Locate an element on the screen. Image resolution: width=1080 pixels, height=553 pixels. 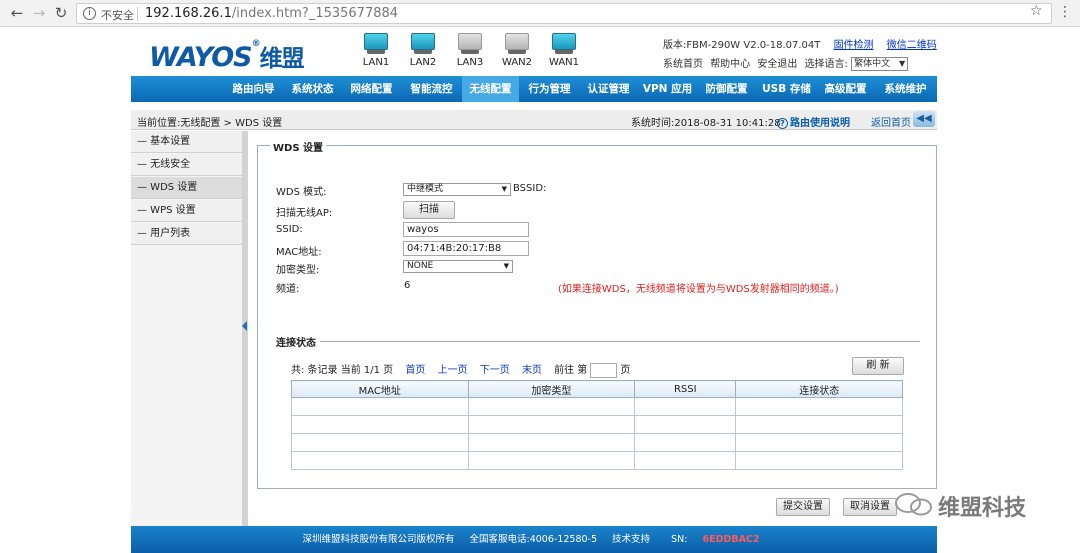
nav-item-9: USB 存储 is located at coordinates (786, 89).